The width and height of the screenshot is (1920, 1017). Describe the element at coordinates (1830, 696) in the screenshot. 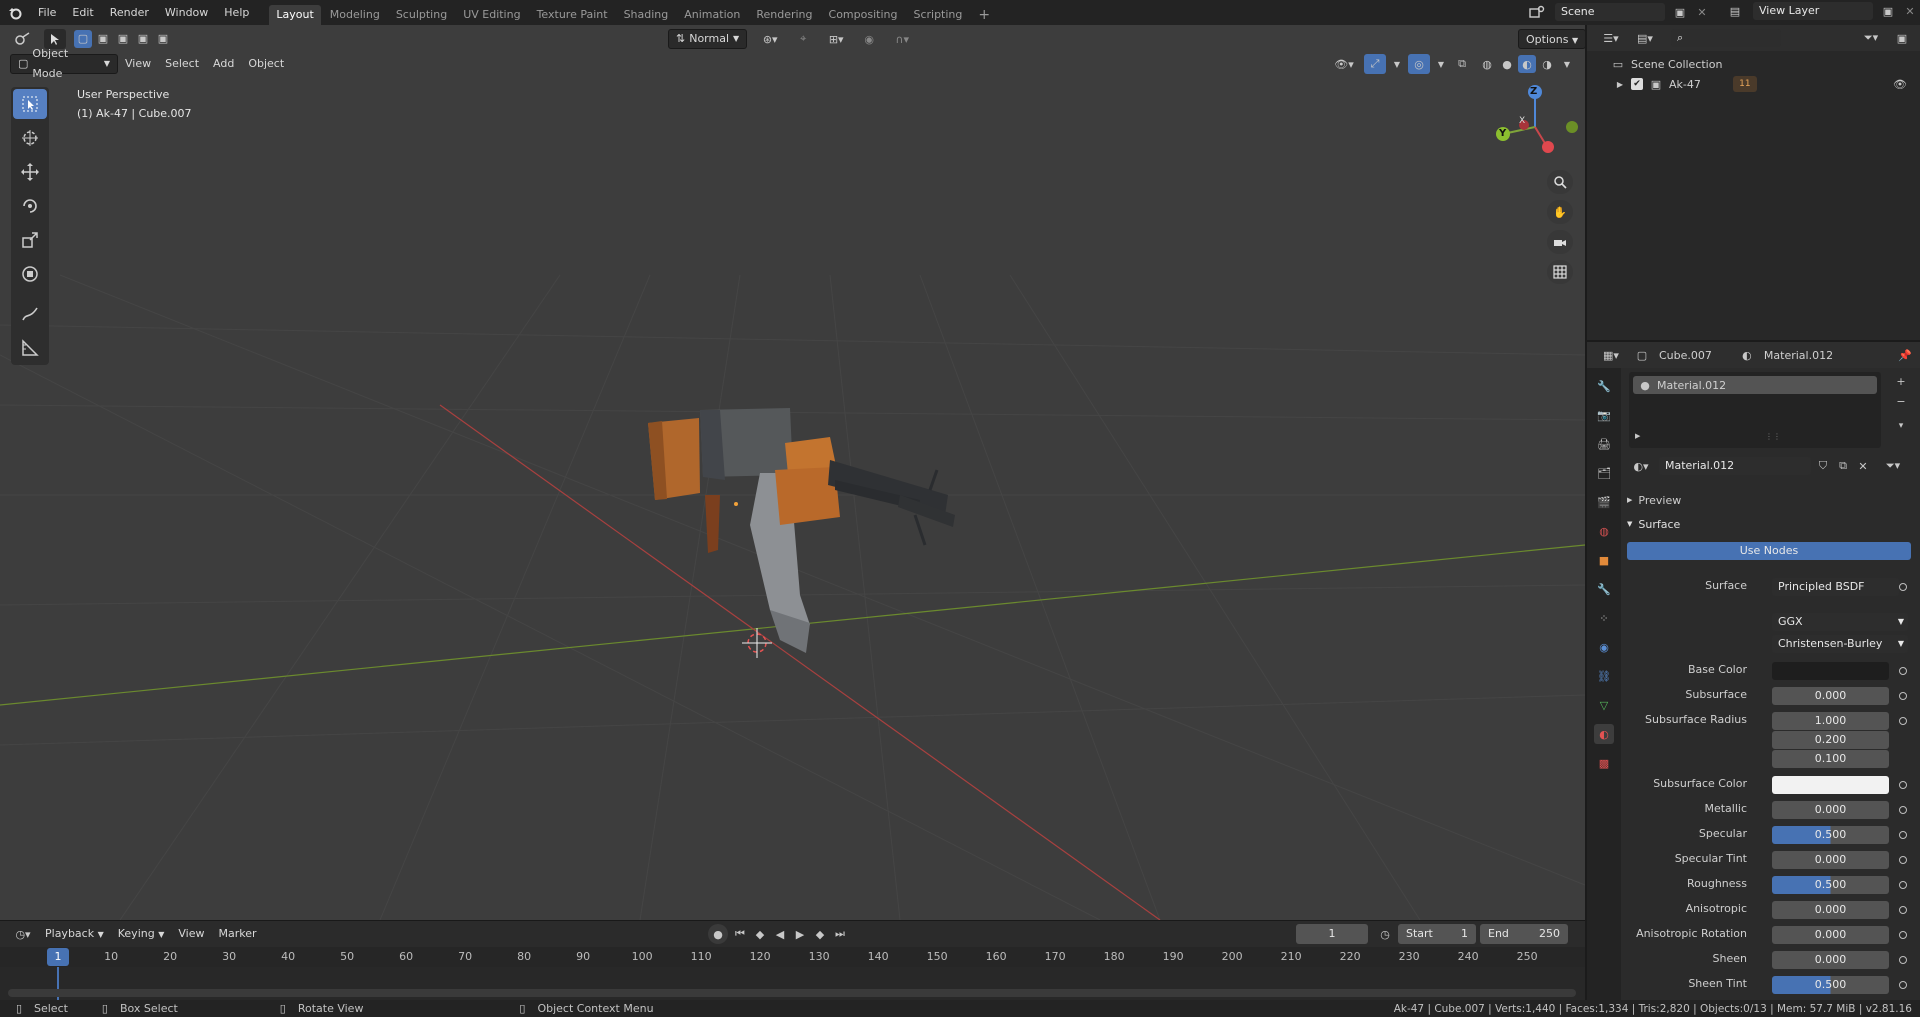

I see `subsurface-field: 0.000` at that location.